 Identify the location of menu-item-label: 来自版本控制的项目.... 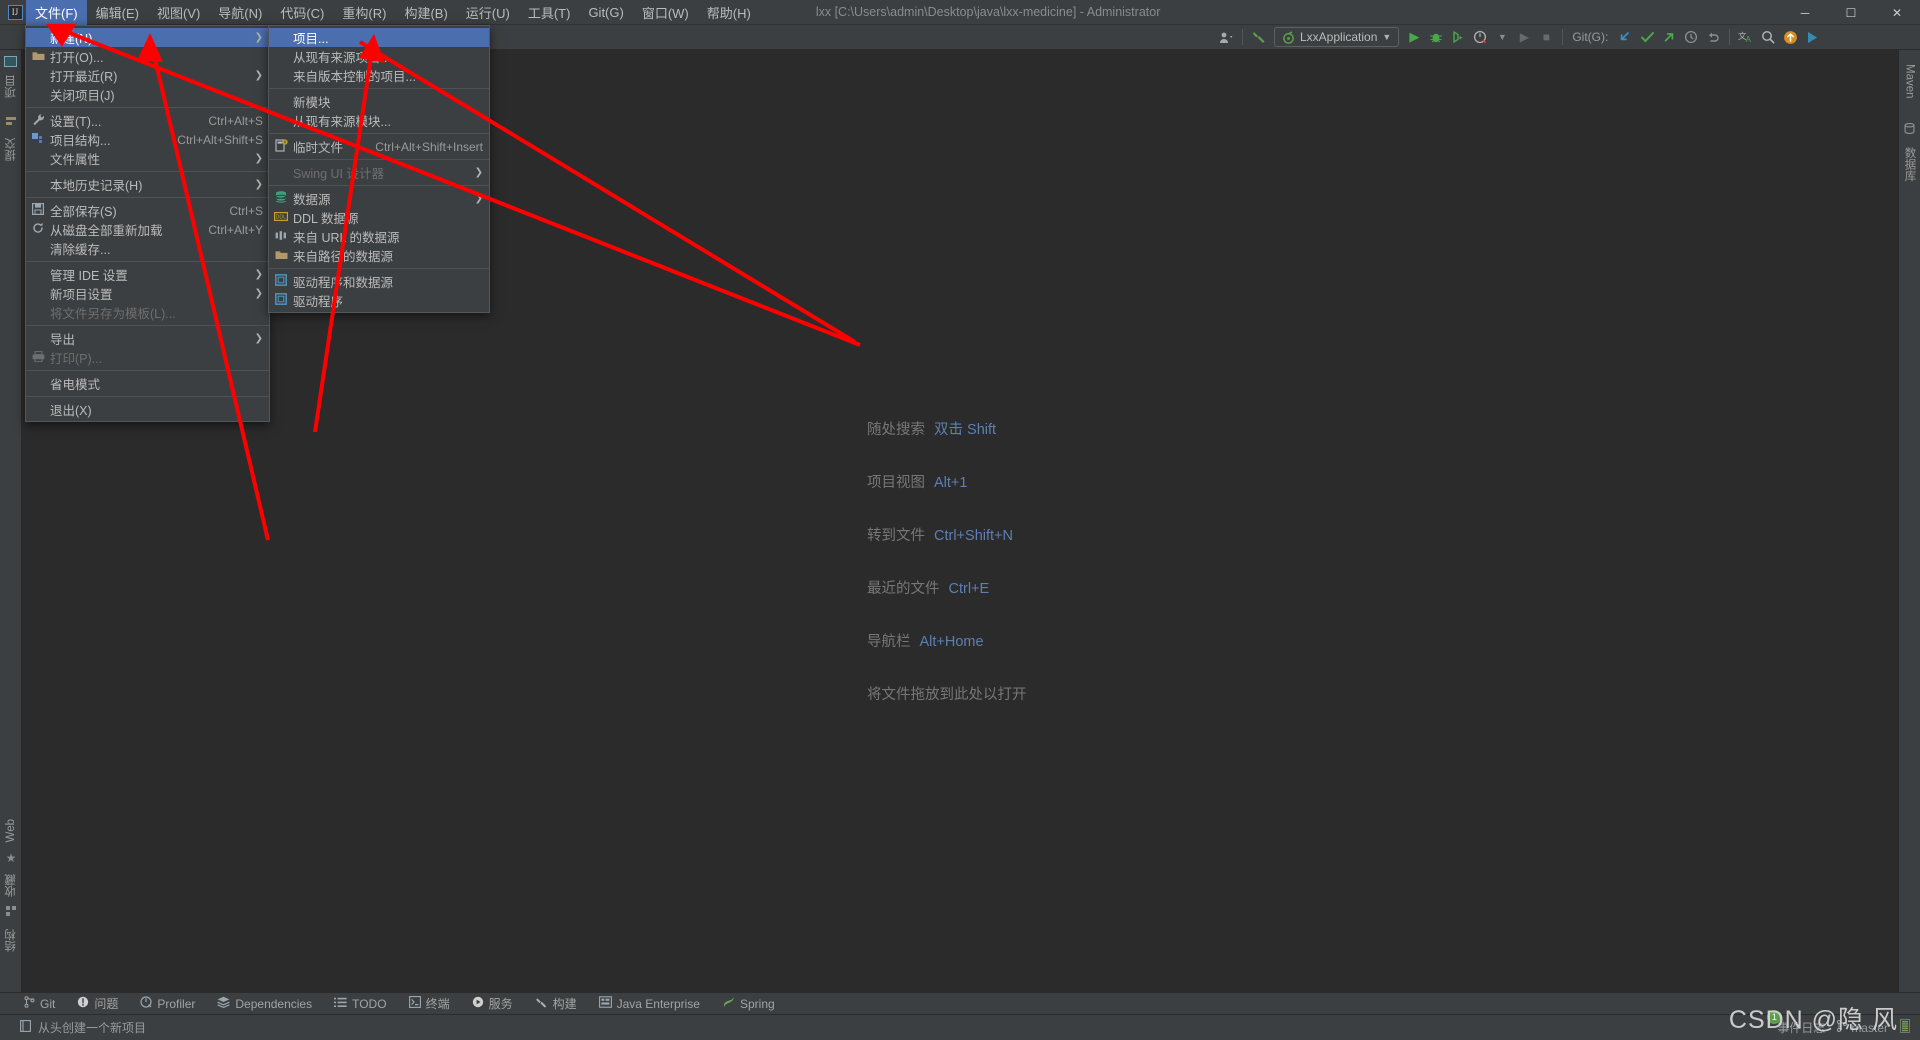
(354, 77).